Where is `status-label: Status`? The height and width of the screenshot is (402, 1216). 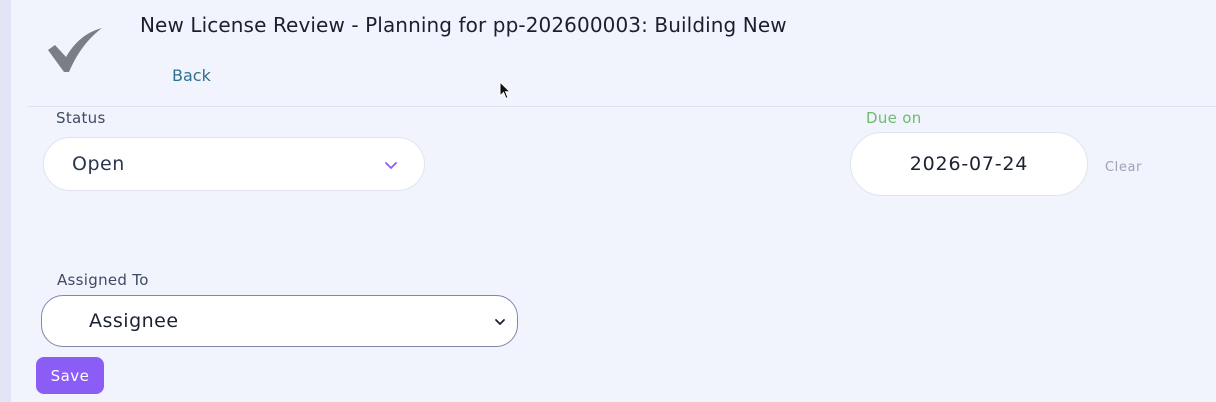 status-label: Status is located at coordinates (81, 118).